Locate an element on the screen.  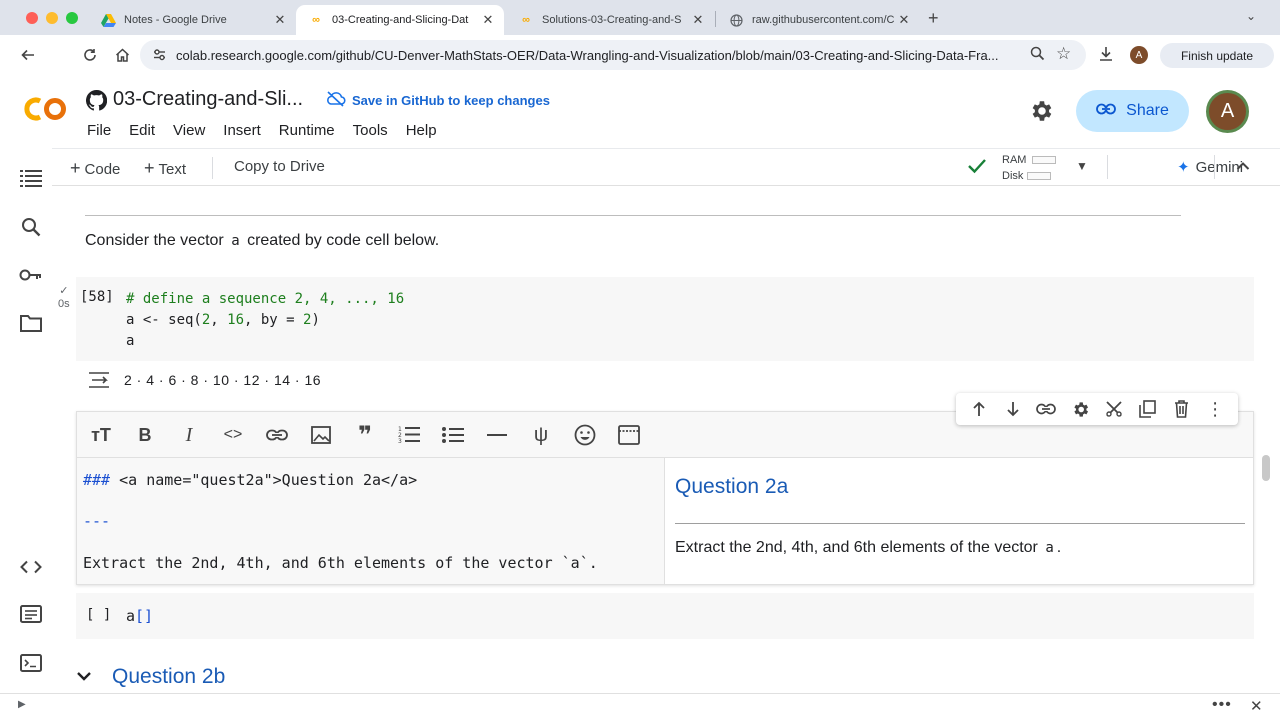
folder-icon is located at coordinates (31, 323).